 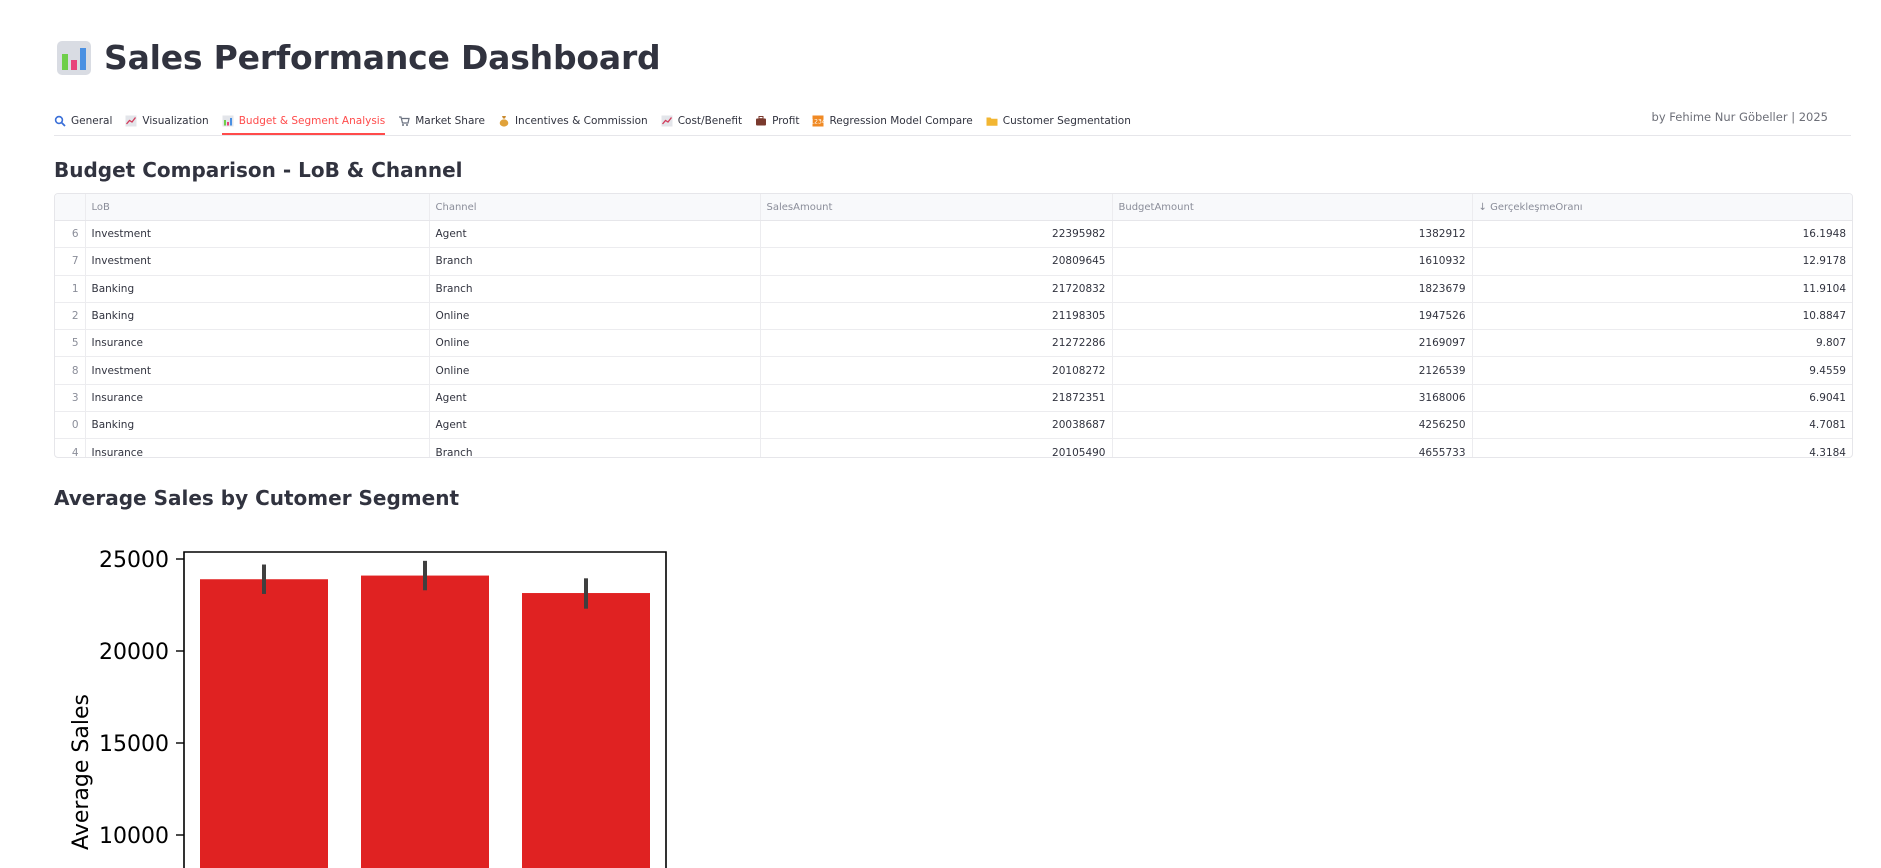 I want to click on tab-regression-model-compare: 1234 Regression Model Compare, so click(x=892, y=121).